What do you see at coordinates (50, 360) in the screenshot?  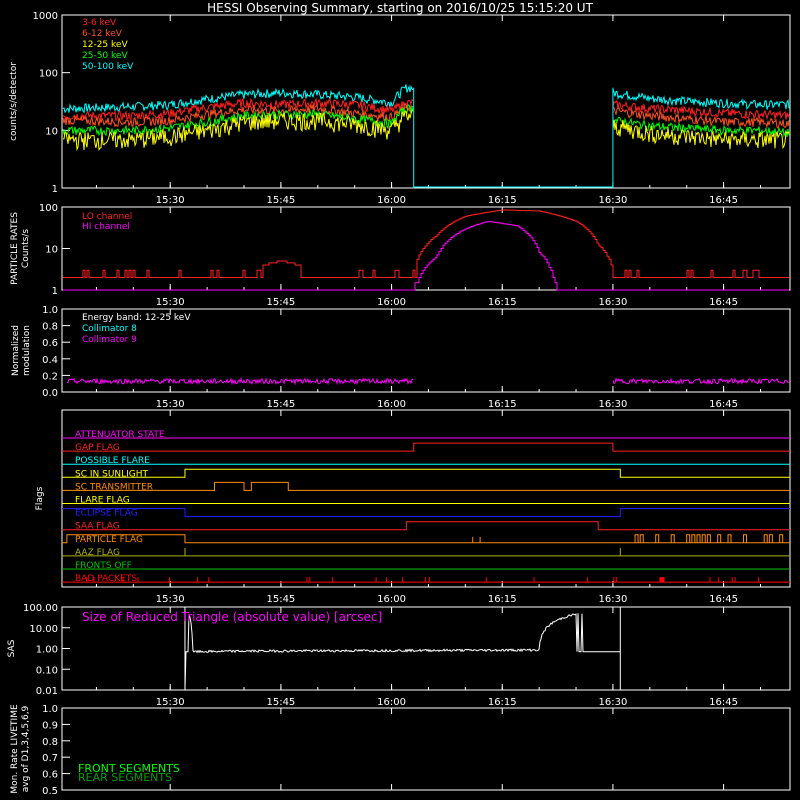 I see `y-tick-label: 0.4` at bounding box center [50, 360].